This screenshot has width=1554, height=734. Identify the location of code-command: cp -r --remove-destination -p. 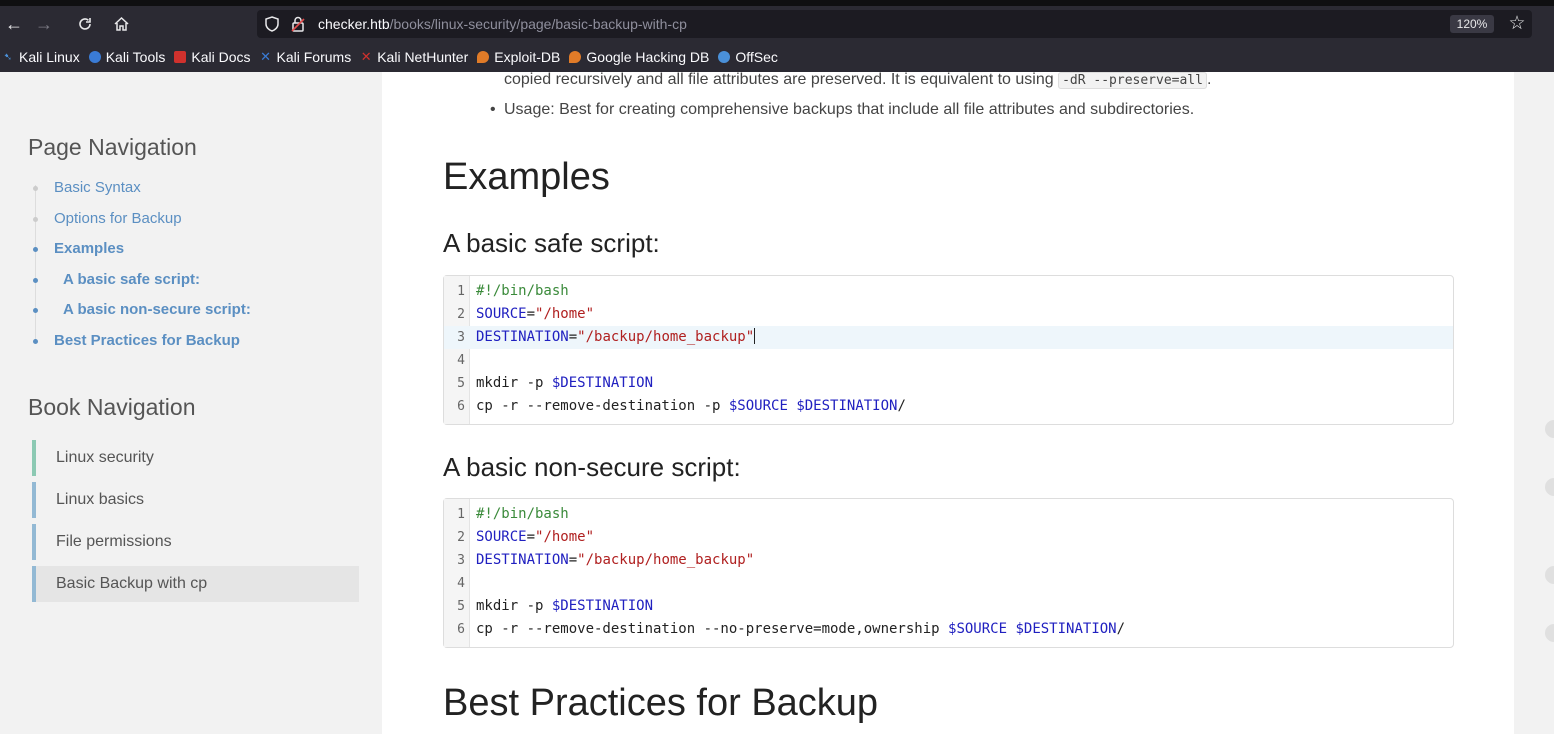
(602, 406).